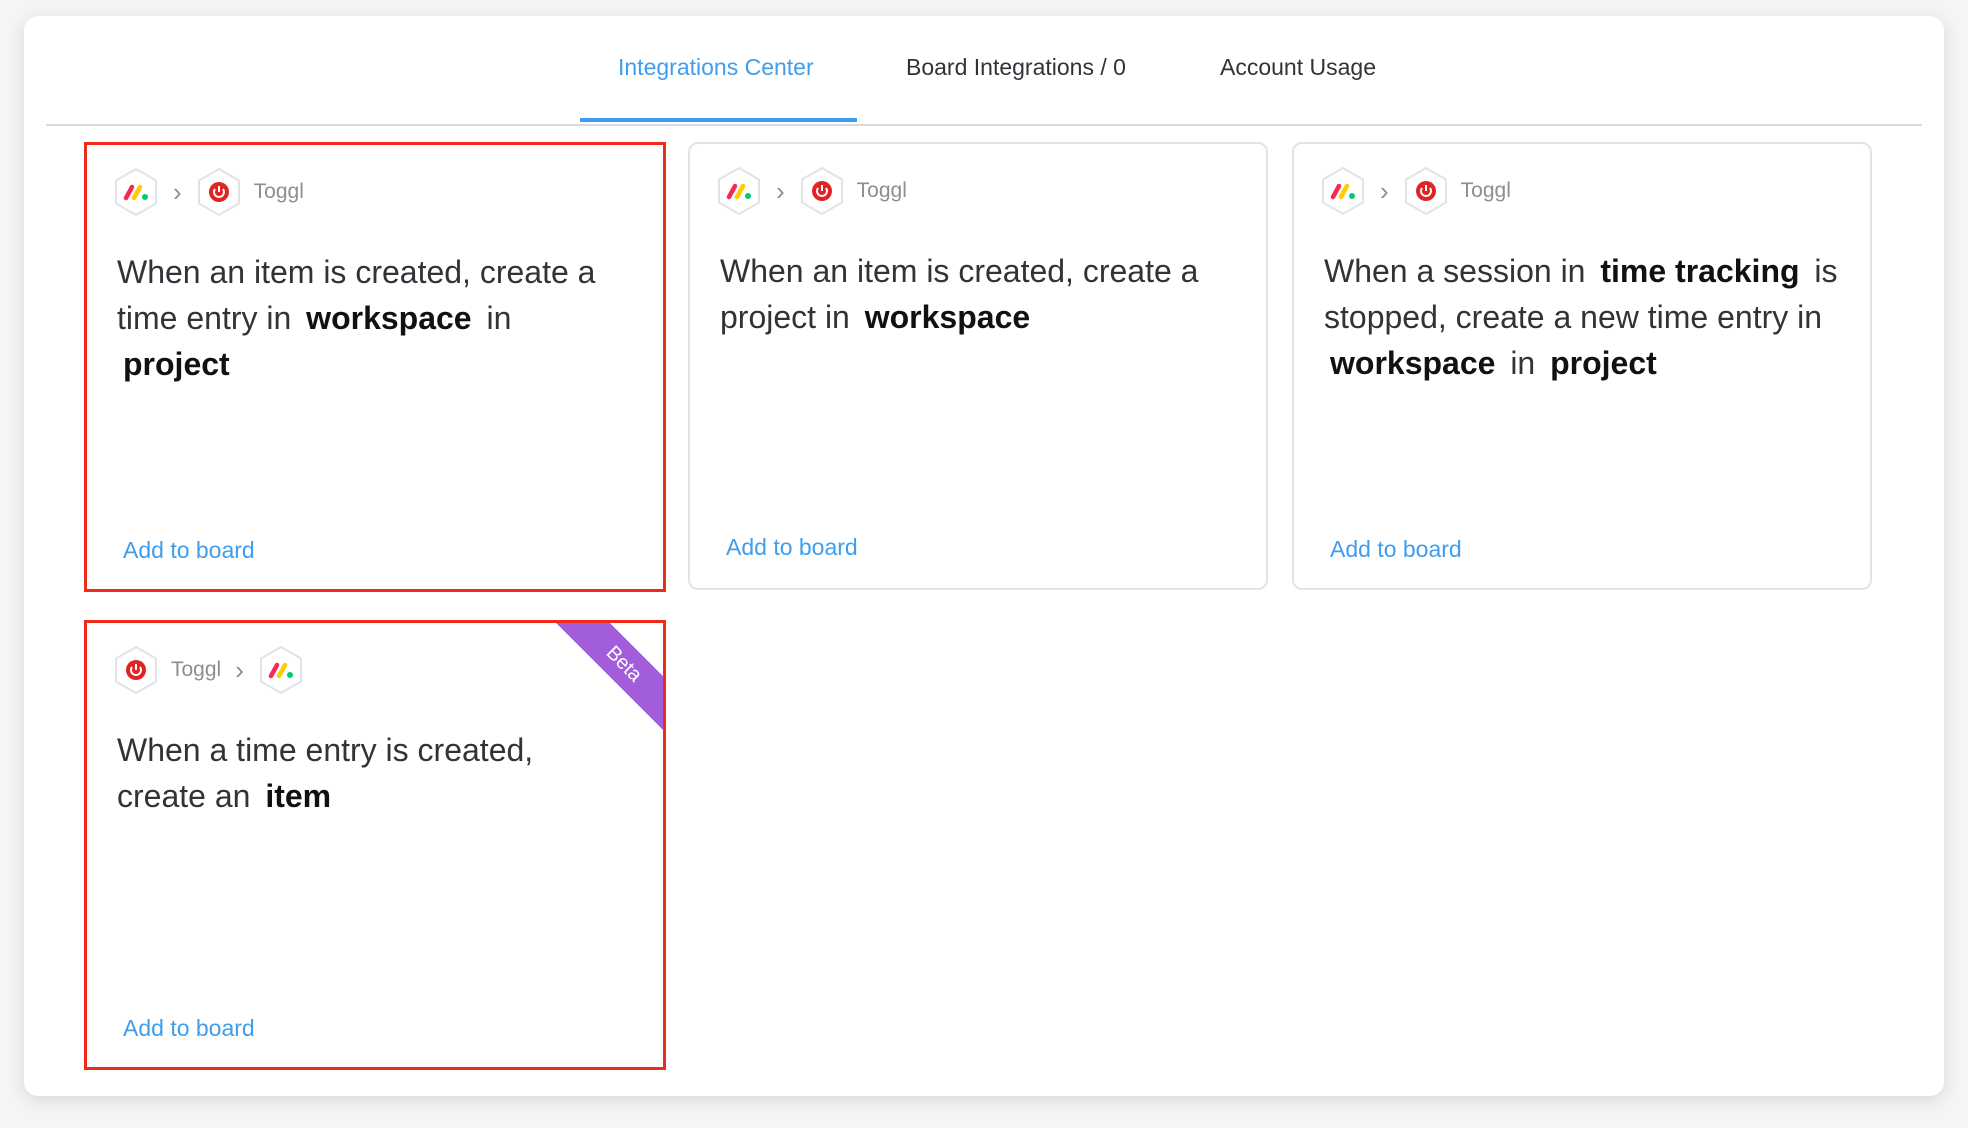  What do you see at coordinates (298, 796) in the screenshot?
I see `item-field: item` at bounding box center [298, 796].